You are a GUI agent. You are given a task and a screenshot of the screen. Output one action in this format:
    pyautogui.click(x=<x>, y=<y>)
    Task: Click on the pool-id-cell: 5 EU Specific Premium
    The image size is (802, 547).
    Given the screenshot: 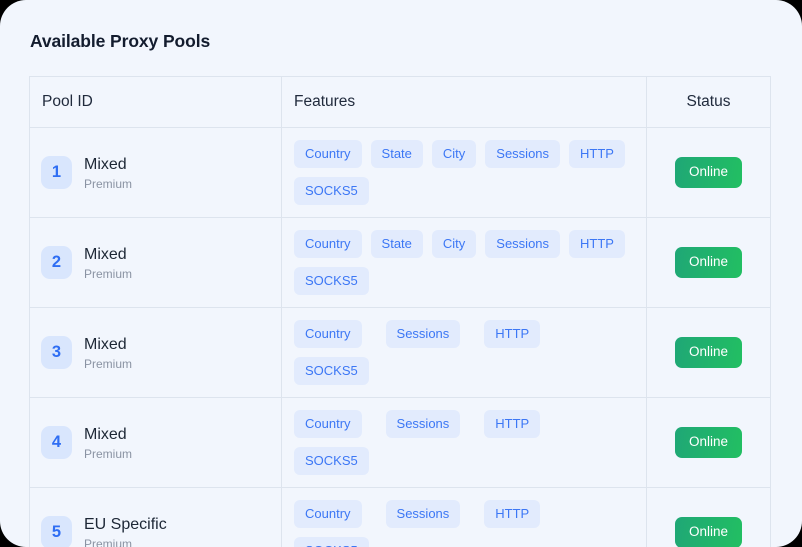 What is the action you would take?
    pyautogui.click(x=155, y=517)
    